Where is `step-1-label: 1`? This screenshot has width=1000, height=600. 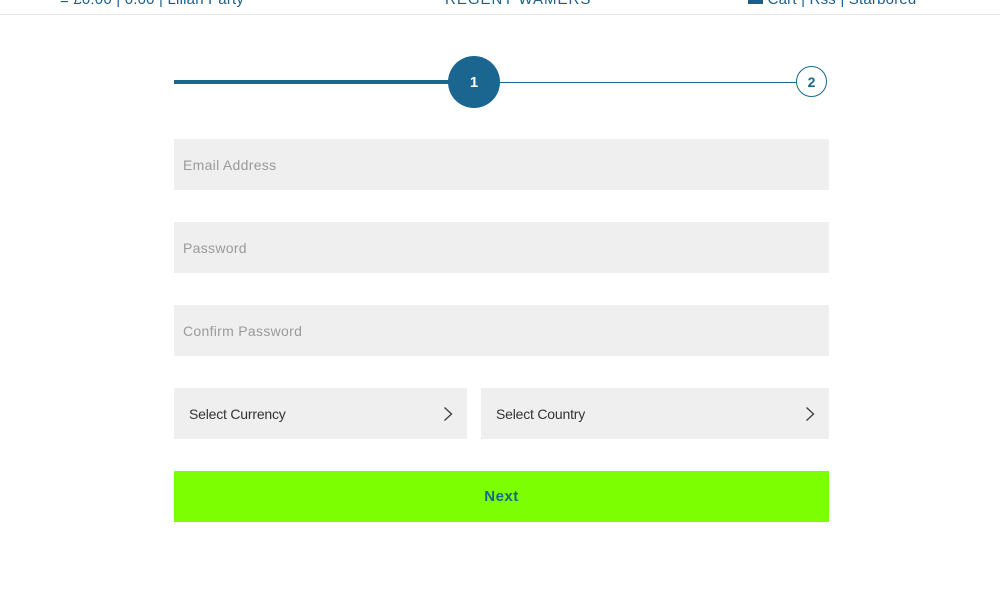 step-1-label: 1 is located at coordinates (474, 82).